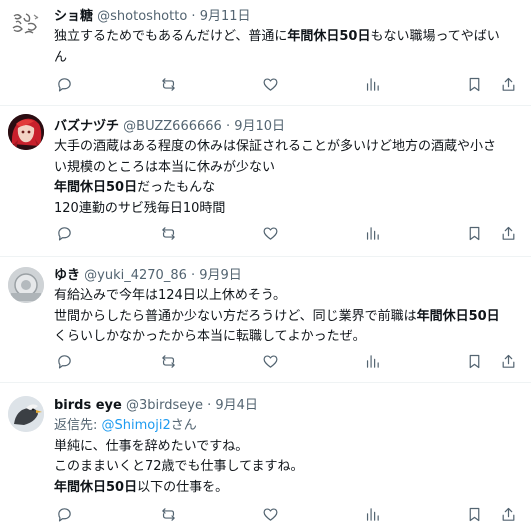 Image resolution: width=531 pixels, height=529 pixels. What do you see at coordinates (259, 126) in the screenshot?
I see `post-date: 9月10日` at bounding box center [259, 126].